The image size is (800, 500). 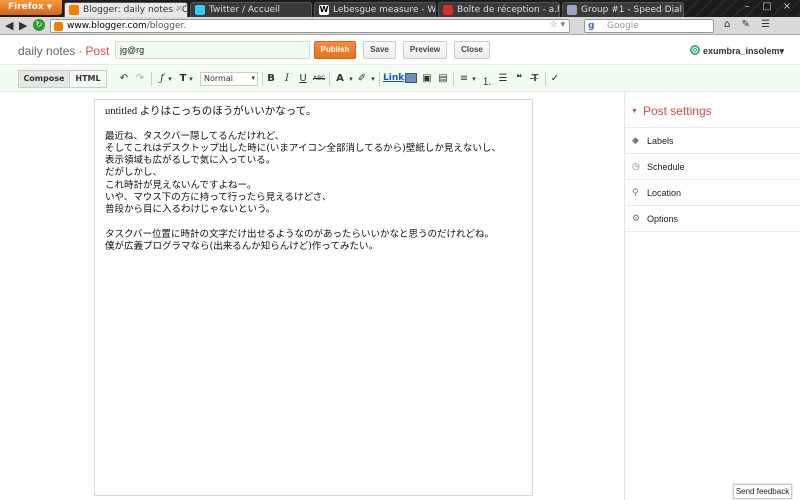 What do you see at coordinates (170, 79) in the screenshot?
I see `font-dropdown-icon: ▾` at bounding box center [170, 79].